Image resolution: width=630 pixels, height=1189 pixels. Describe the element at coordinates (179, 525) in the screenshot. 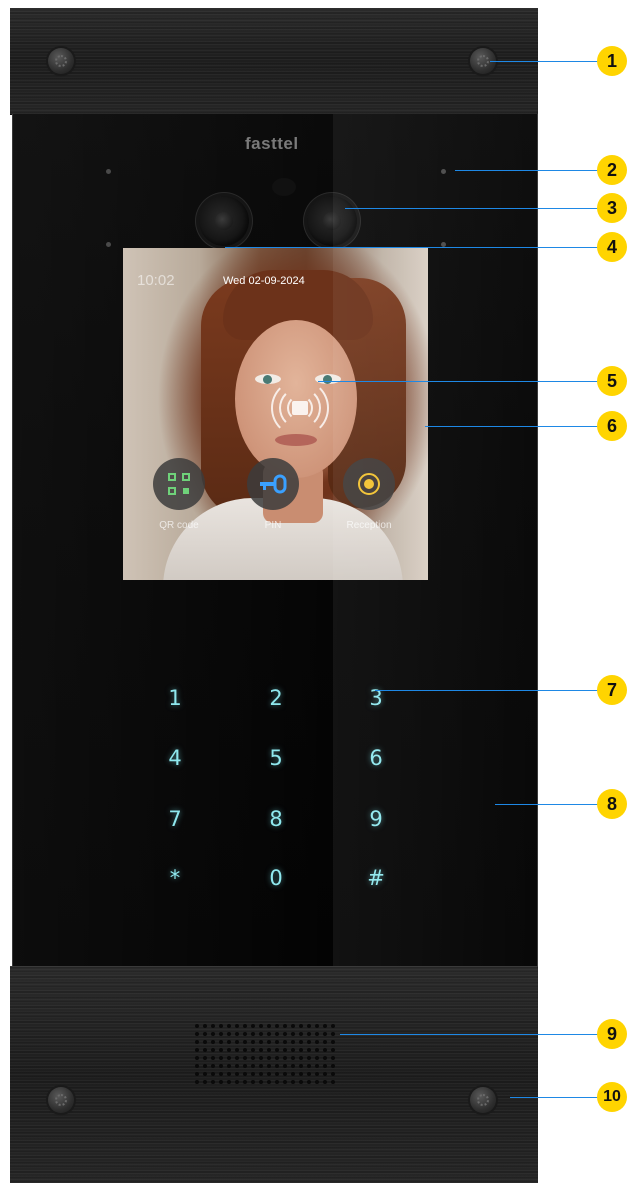

I see `qr-code-label: QR code` at that location.